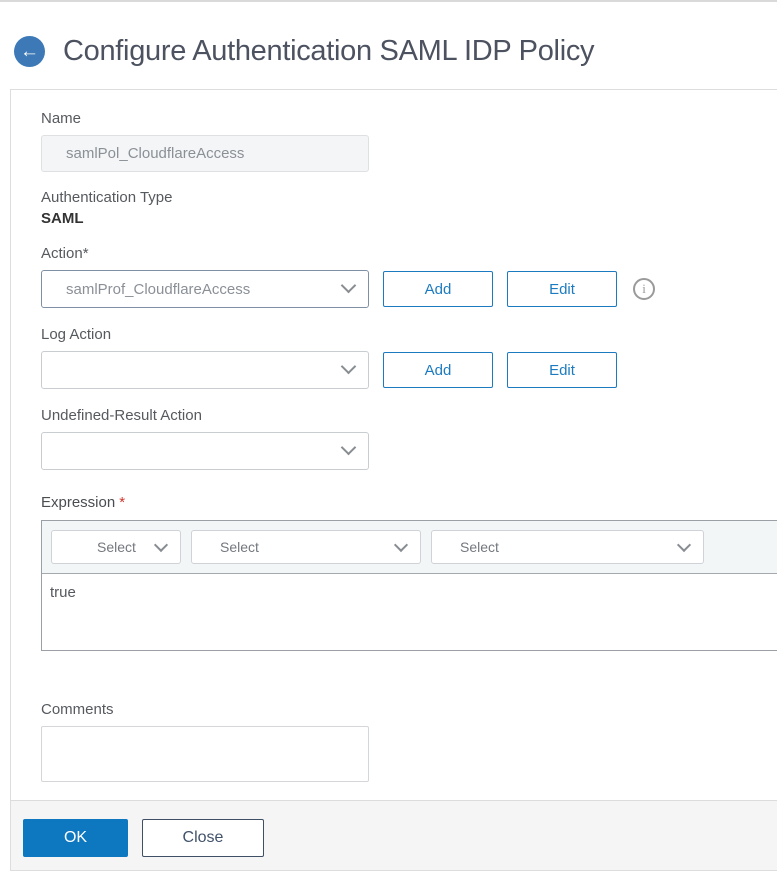  I want to click on info-icon: i, so click(644, 289).